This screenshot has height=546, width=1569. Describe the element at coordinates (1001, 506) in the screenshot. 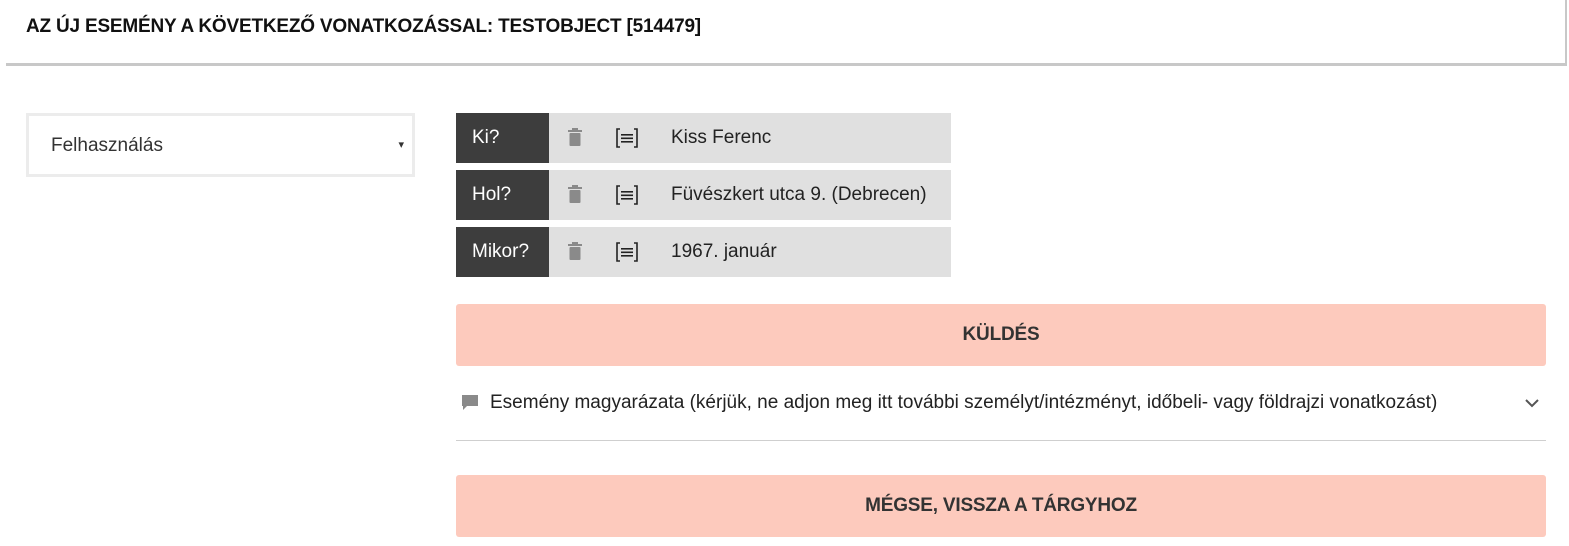

I see `cancel-button: MÉGSE, VISSZA A TÁRGYHOZ` at that location.